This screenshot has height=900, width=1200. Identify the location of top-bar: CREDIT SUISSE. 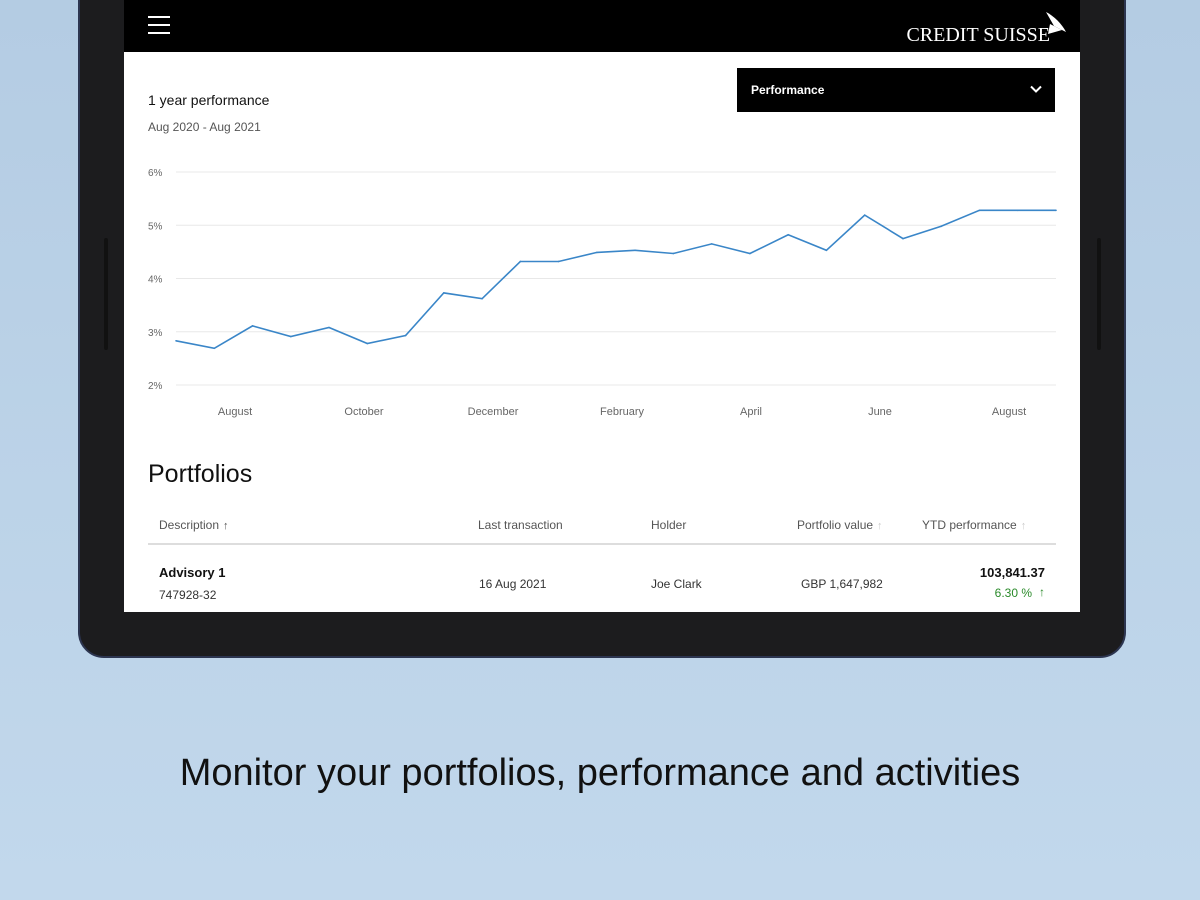
(602, 26).